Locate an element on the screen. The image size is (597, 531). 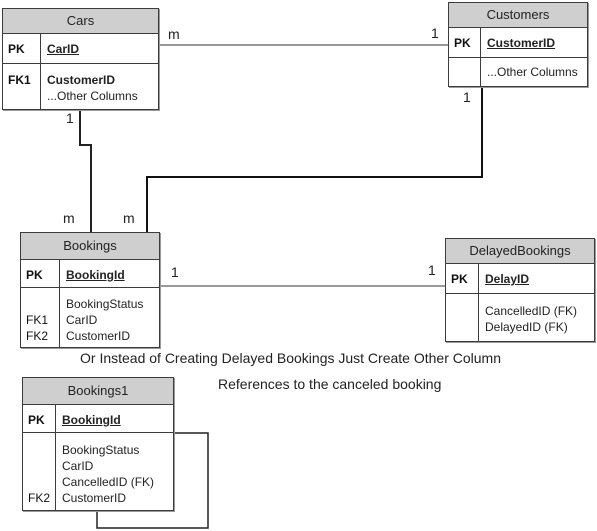
entity-customers: Customers PK CustomerID ...Other Columns is located at coordinates (518, 44).